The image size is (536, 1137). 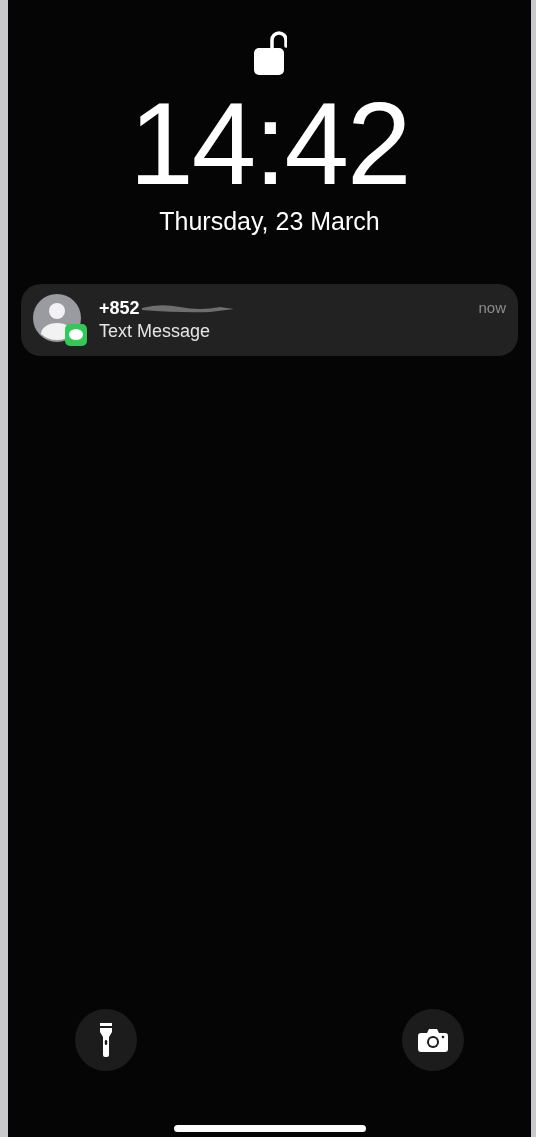 I want to click on message-notification: +852 now Text Message, so click(x=269, y=320).